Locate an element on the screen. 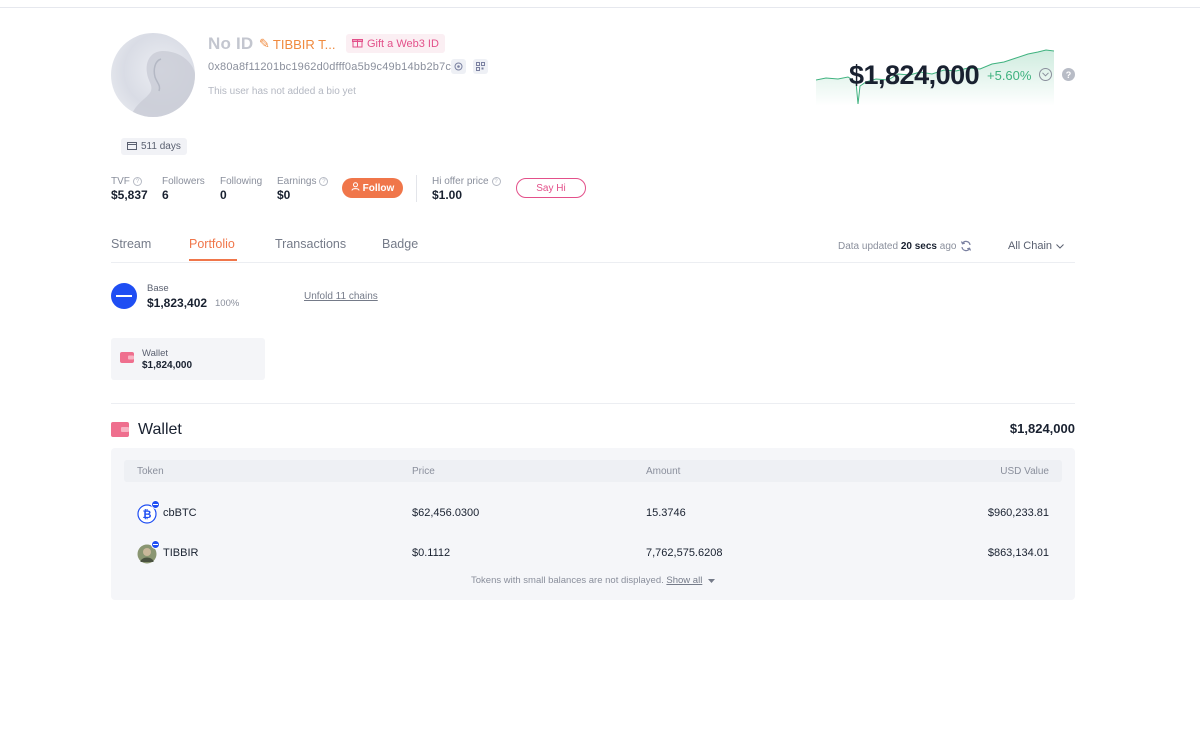  account-age-badge: 511 days is located at coordinates (154, 146).